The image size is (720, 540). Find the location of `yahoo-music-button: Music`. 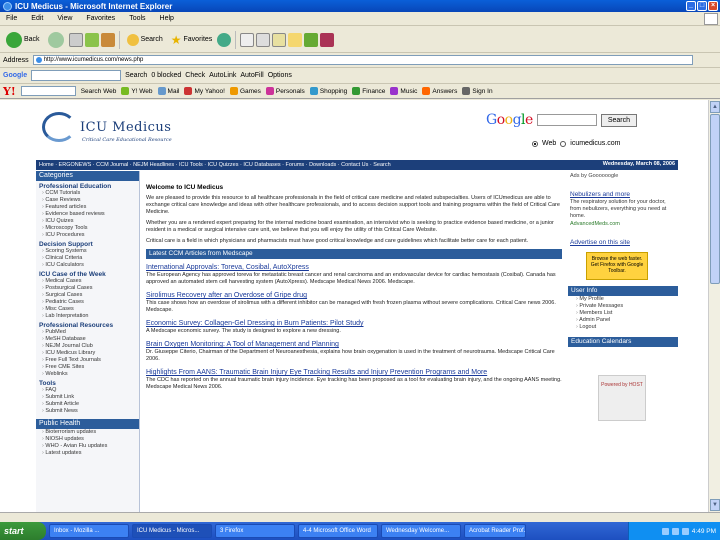

yahoo-music-button: Music is located at coordinates (403, 91).